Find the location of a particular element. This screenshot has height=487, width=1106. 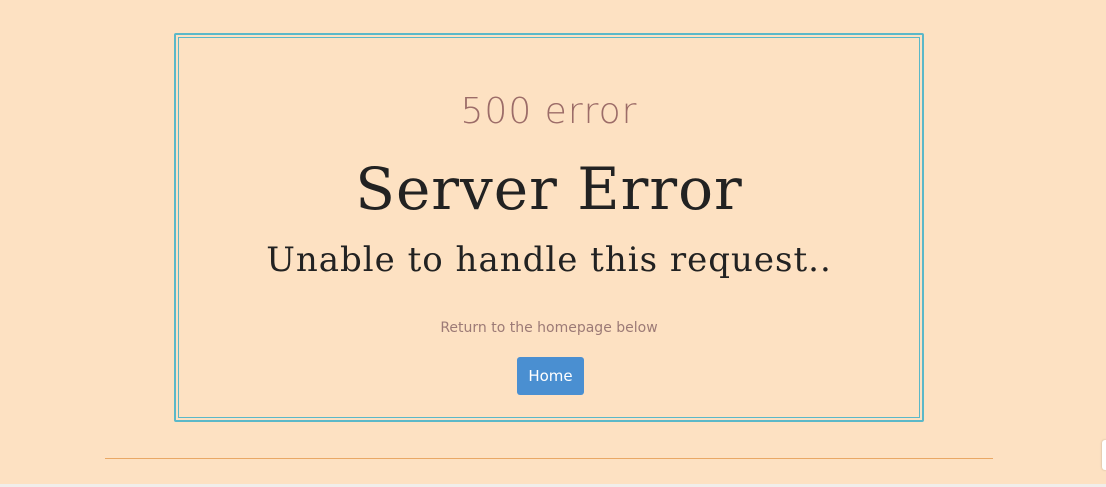

home-button: Home is located at coordinates (550, 376).